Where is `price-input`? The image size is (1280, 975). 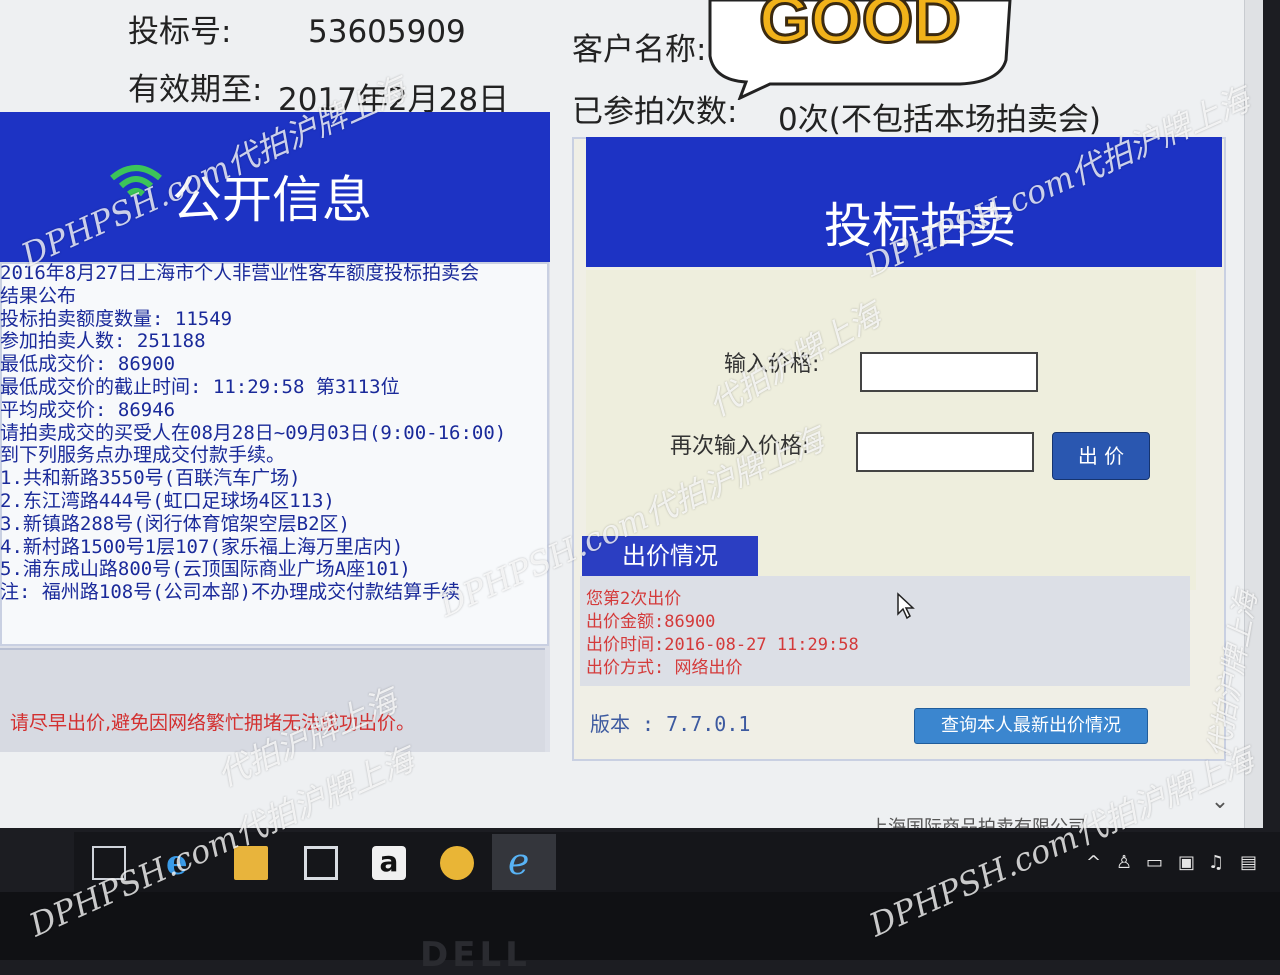 price-input is located at coordinates (949, 372).